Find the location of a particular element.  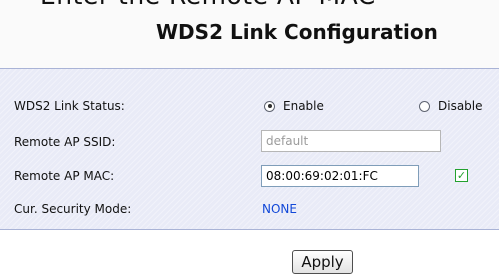

panel-top-divider is located at coordinates (249, 68).